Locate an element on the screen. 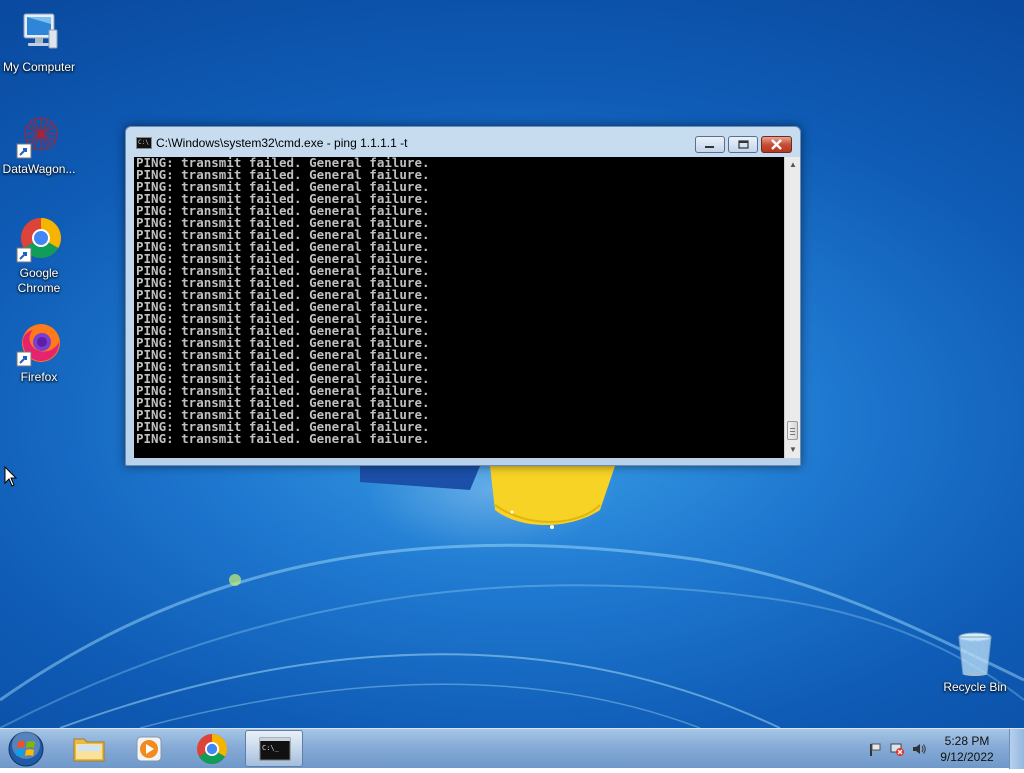 The image size is (1024, 773). start-button is located at coordinates (26, 749).